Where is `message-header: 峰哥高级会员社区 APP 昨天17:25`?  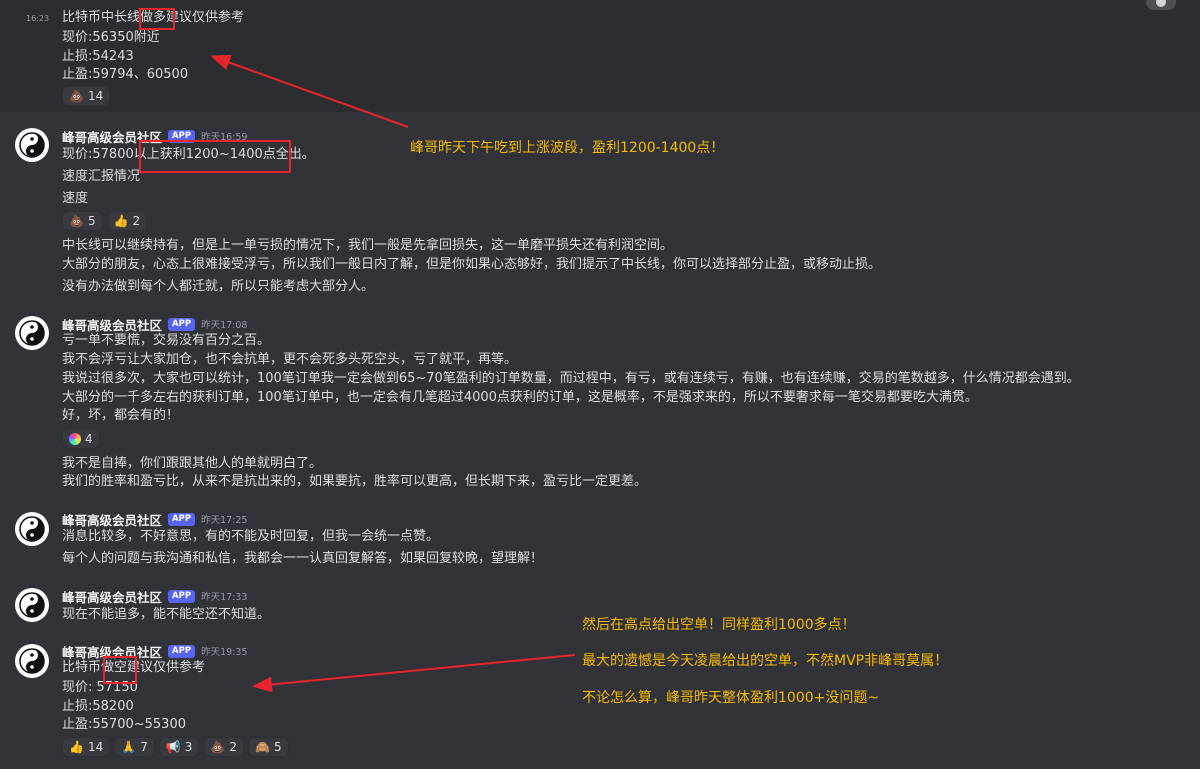
message-header: 峰哥高级会员社区 APP 昨天17:25 is located at coordinates (155, 519).